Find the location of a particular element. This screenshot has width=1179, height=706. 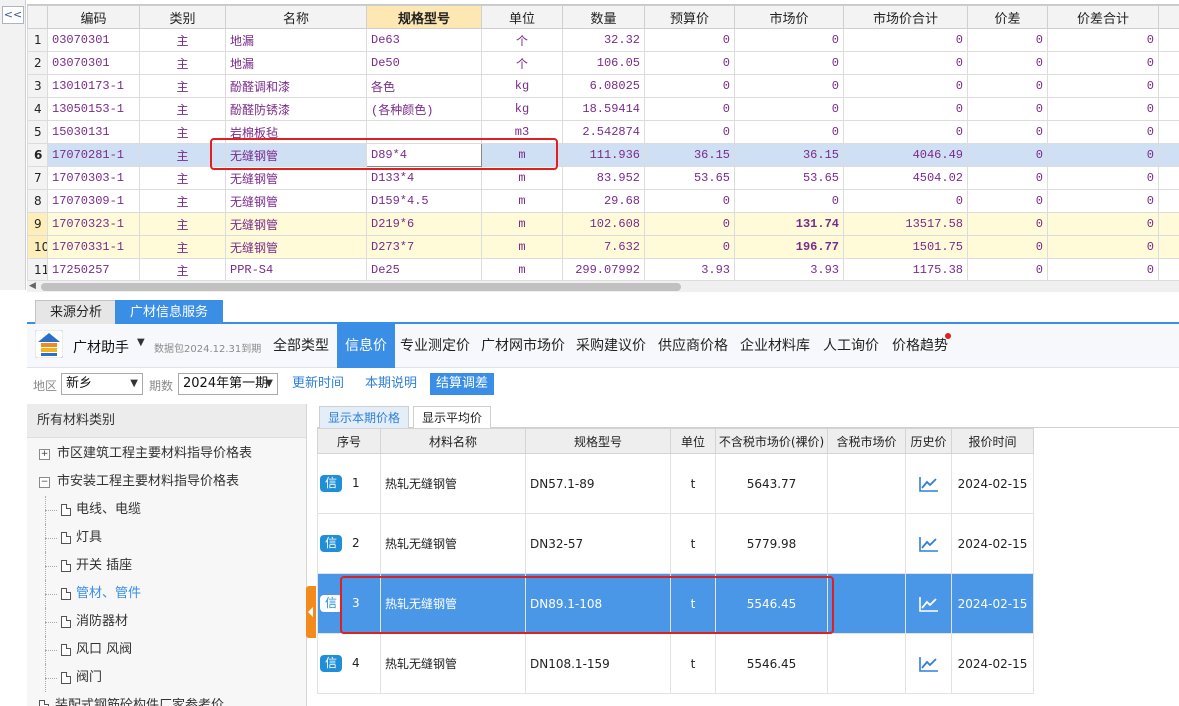

tree-item: 电线、电缆 is located at coordinates (166, 510).